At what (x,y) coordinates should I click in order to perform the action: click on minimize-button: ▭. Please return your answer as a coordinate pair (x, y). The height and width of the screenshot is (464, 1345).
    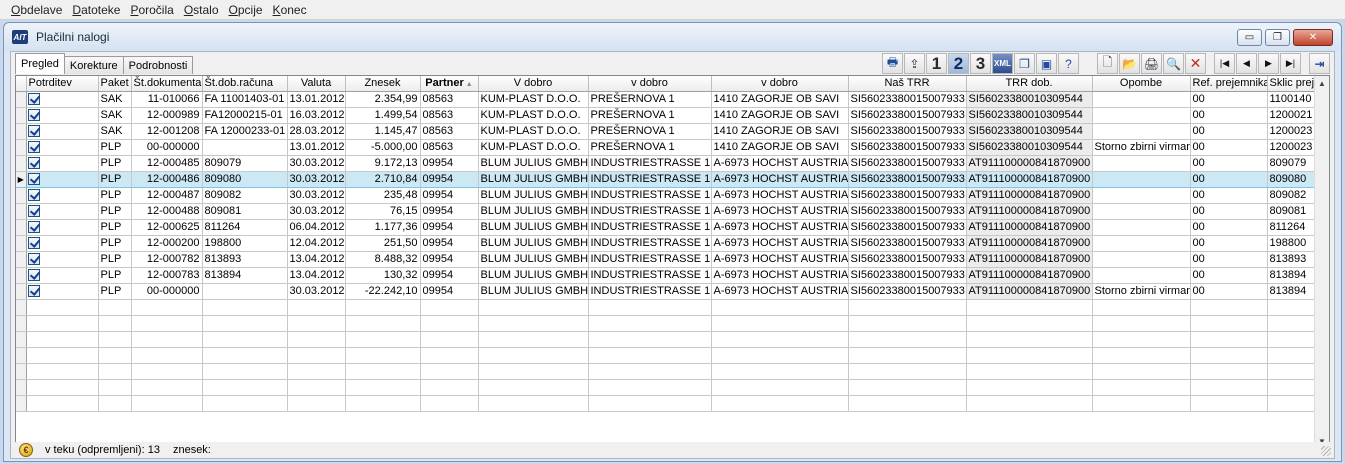
    Looking at the image, I should click on (1249, 37).